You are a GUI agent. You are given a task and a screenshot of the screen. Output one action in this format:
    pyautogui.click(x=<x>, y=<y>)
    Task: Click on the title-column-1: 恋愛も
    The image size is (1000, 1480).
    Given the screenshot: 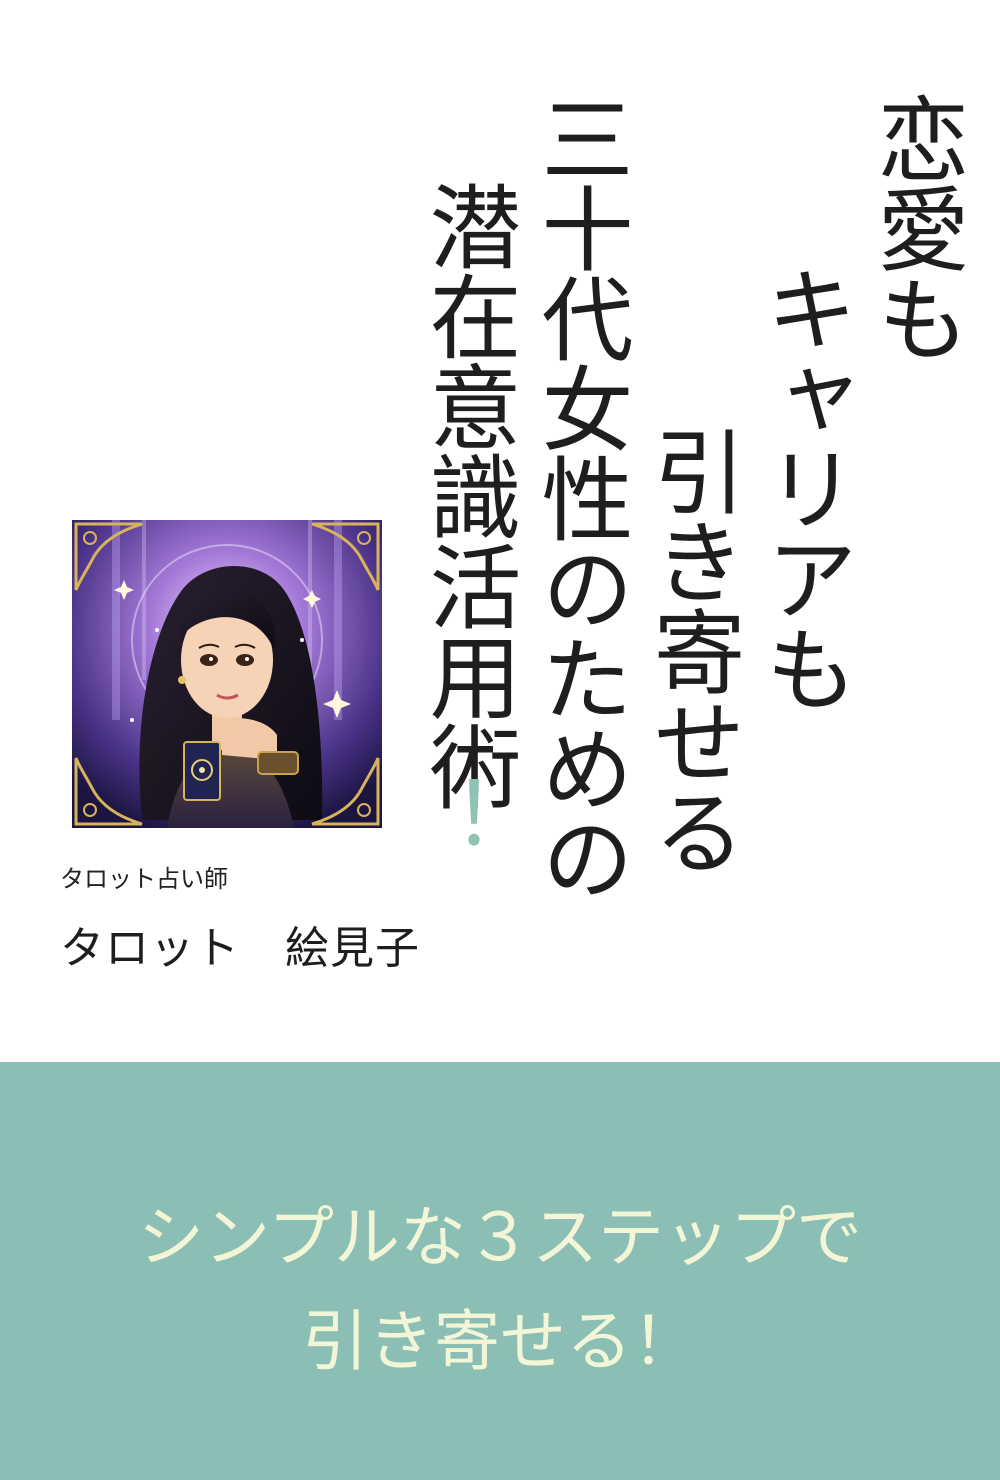 What is the action you would take?
    pyautogui.click(x=915, y=227)
    